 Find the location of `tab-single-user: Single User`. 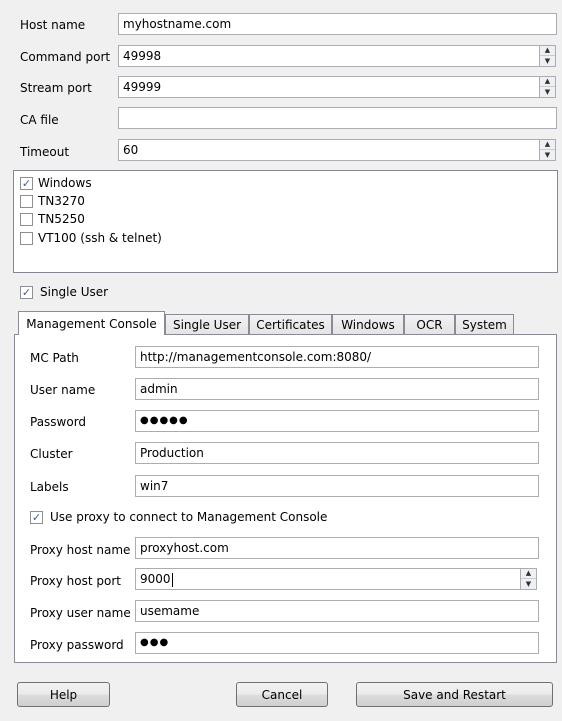

tab-single-user: Single User is located at coordinates (207, 324).